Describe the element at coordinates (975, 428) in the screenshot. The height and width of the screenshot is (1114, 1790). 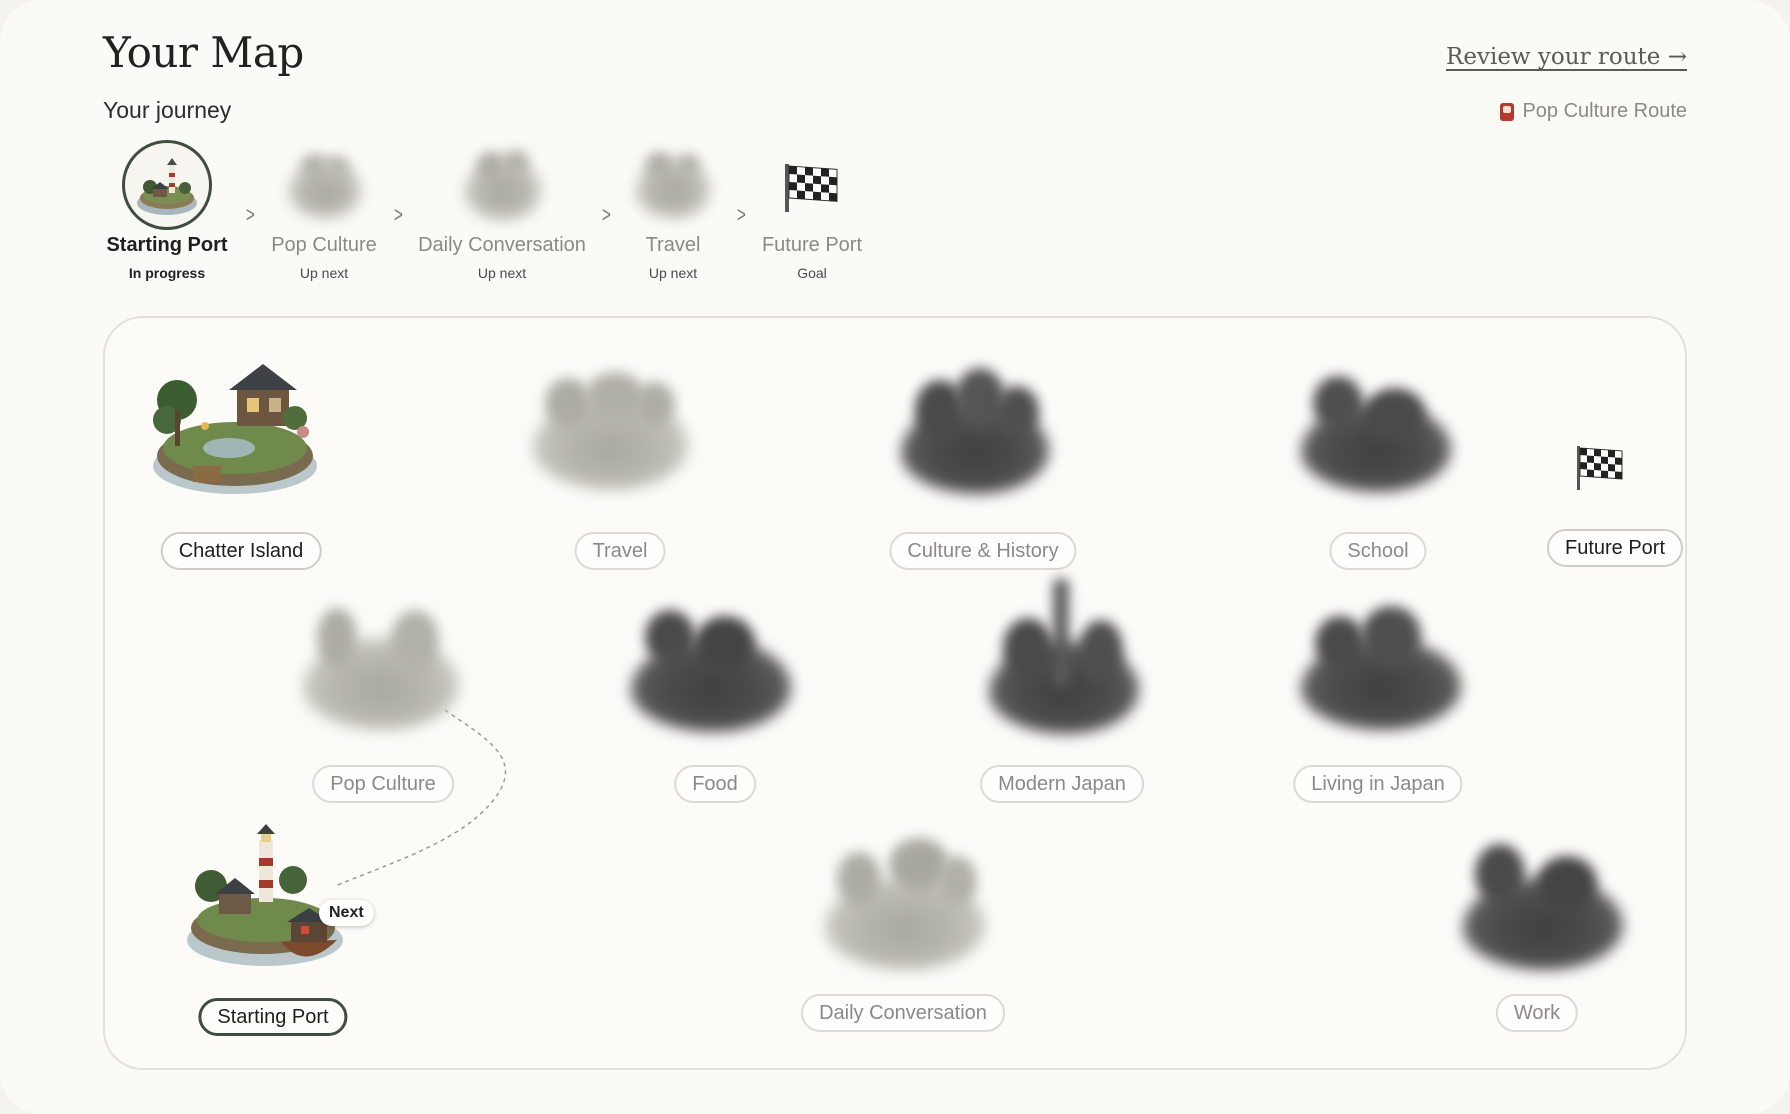
I see `node-culture-history` at that location.